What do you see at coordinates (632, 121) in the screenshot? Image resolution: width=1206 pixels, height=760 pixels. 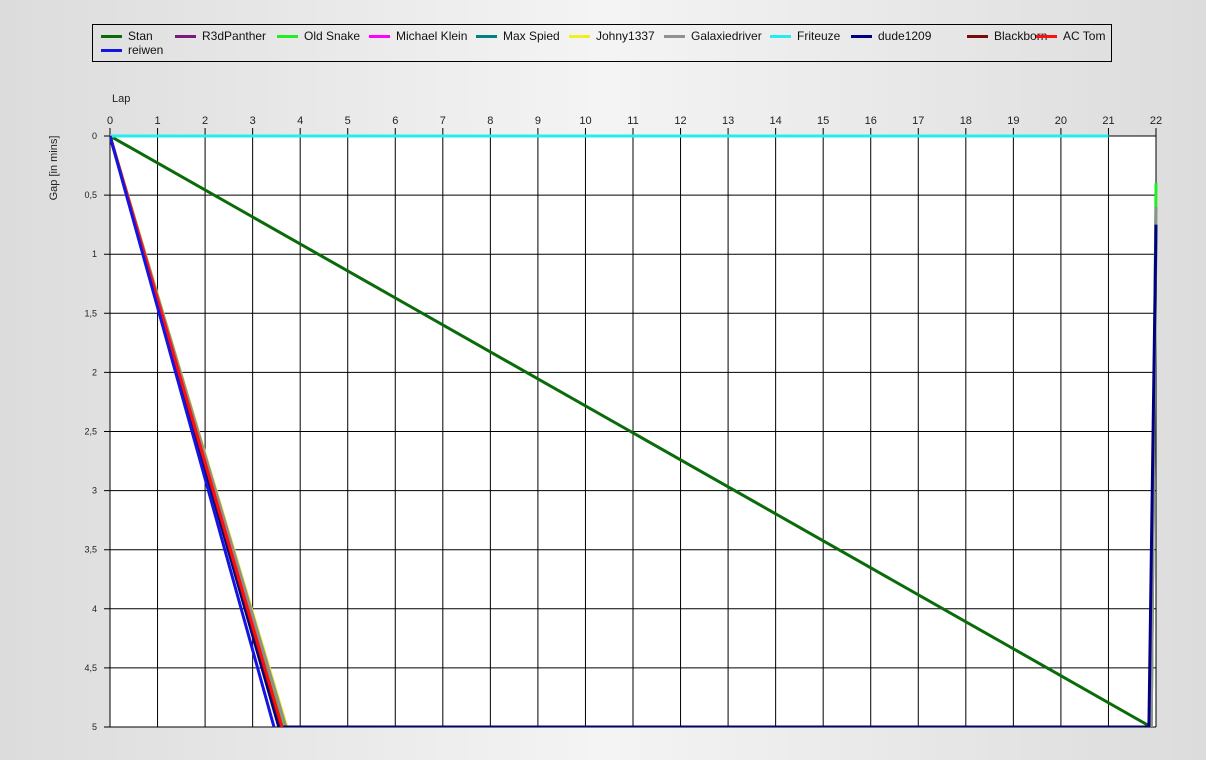 I see `x-tick-label: 11` at bounding box center [632, 121].